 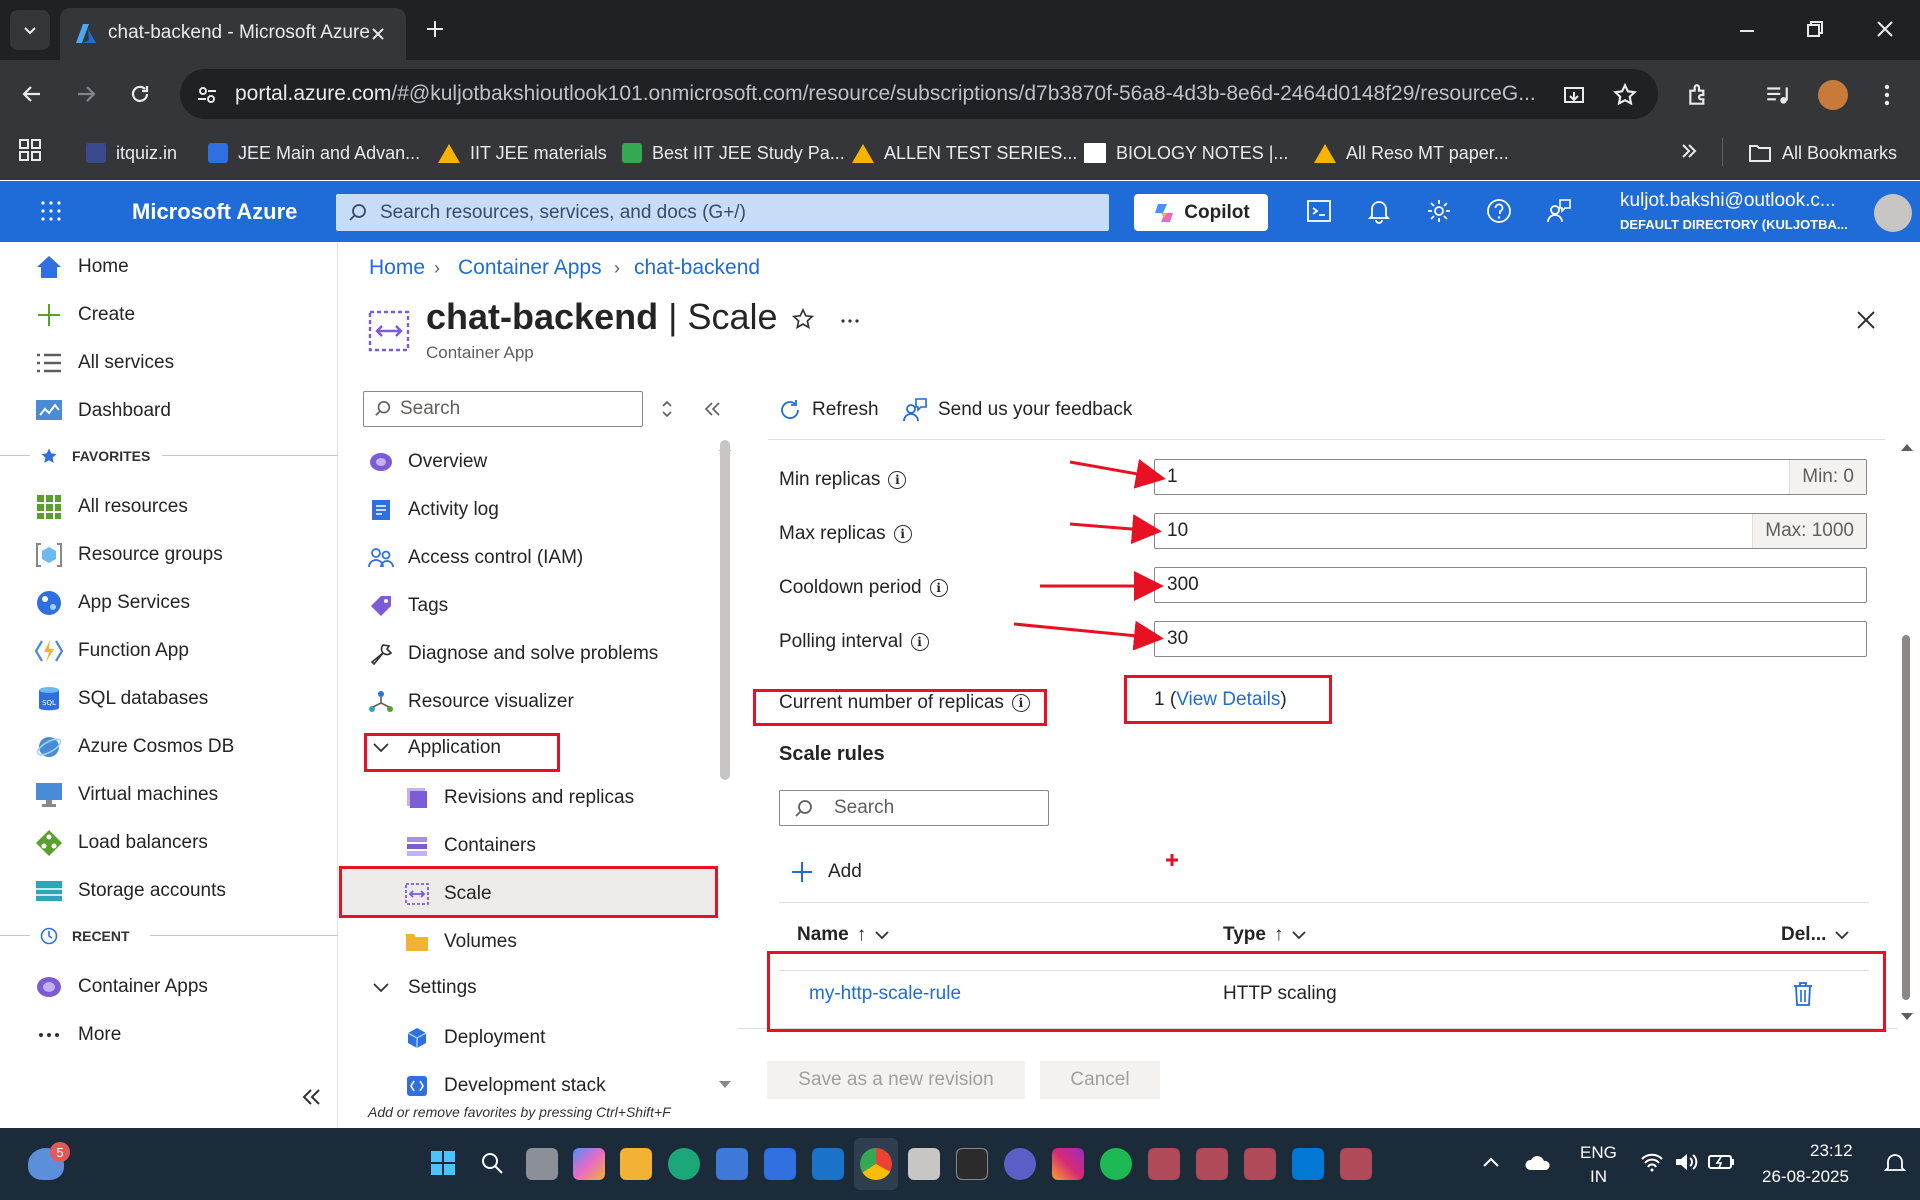 What do you see at coordinates (397, 268) in the screenshot?
I see `breadcrumb-home: Home` at bounding box center [397, 268].